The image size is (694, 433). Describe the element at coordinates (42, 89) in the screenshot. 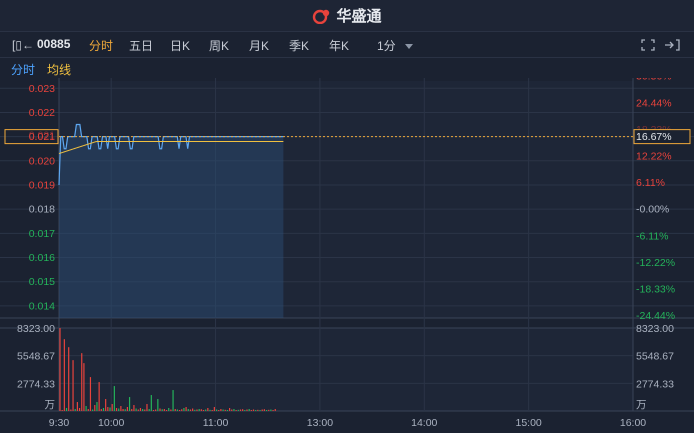

I see `price-tick-label: 0.023` at that location.